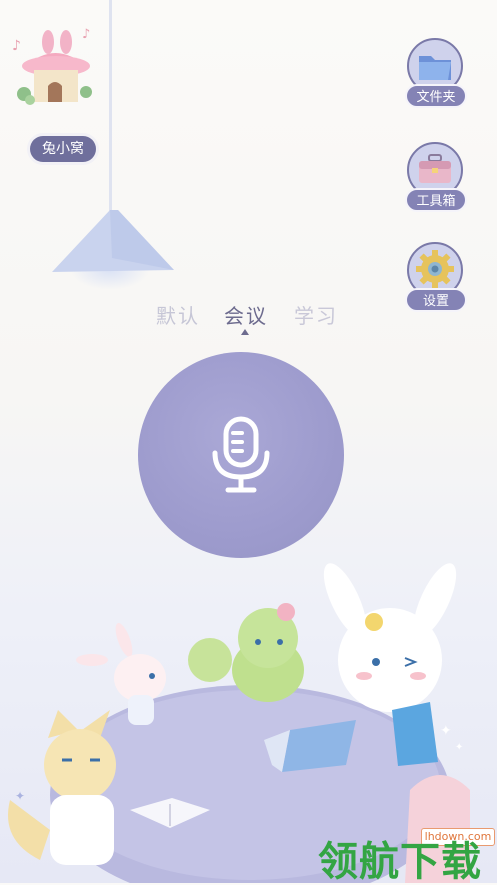 This screenshot has width=497, height=885. What do you see at coordinates (121, 673) in the screenshot?
I see `pink-bunny-illustration` at bounding box center [121, 673].